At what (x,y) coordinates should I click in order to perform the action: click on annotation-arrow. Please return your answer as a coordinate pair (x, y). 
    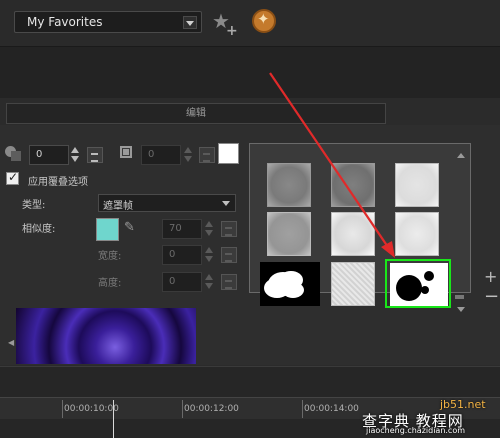
    Looking at the image, I should click on (332, 165).